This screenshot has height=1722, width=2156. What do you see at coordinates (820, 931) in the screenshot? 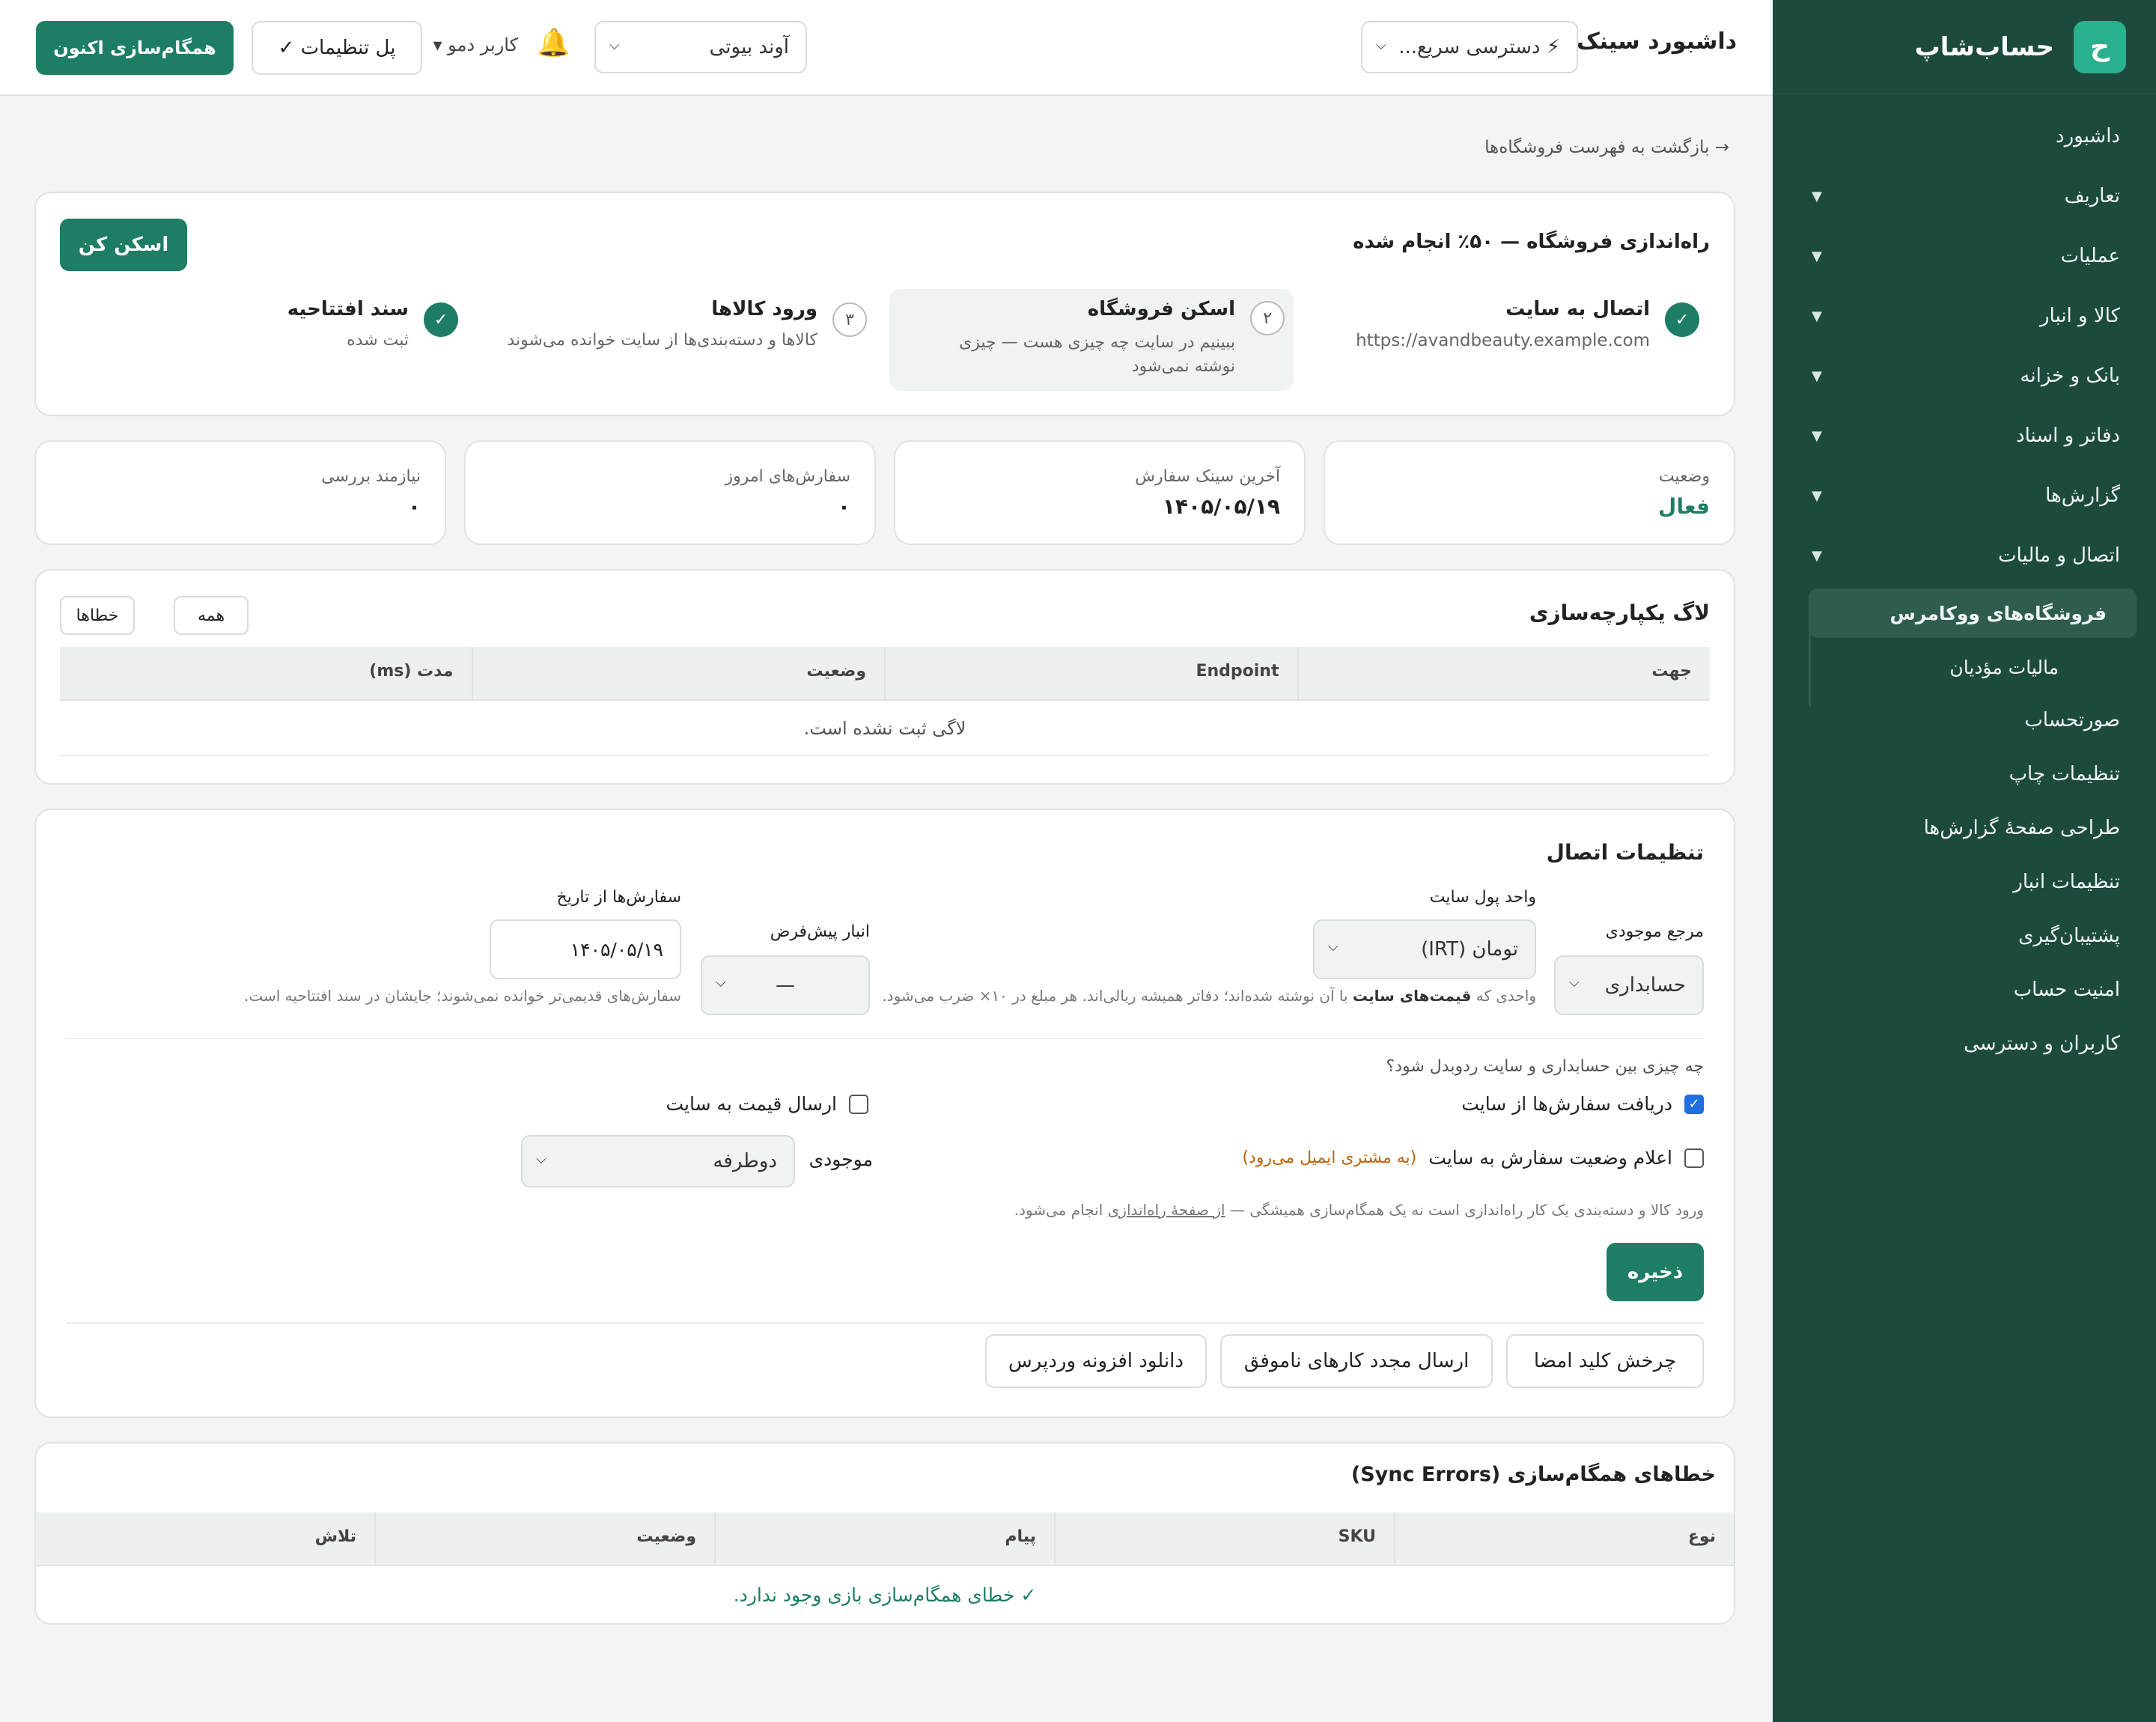
I see `warehouse-label: انبار پیش‌فرض` at bounding box center [820, 931].